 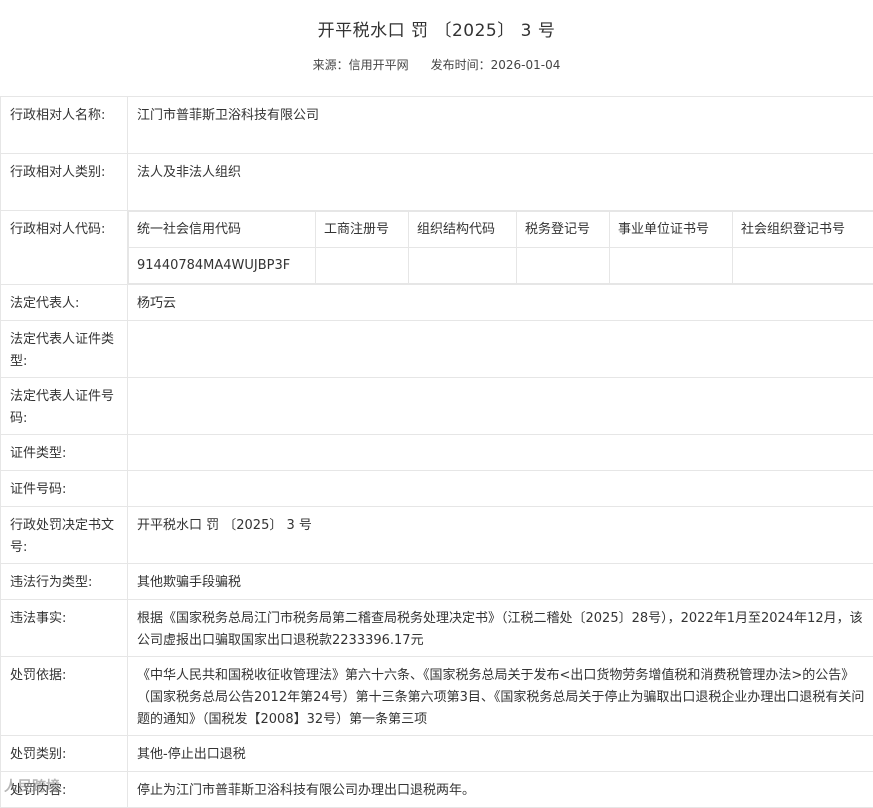 I want to click on row-value: 法人及非法人组织, so click(x=500, y=182).